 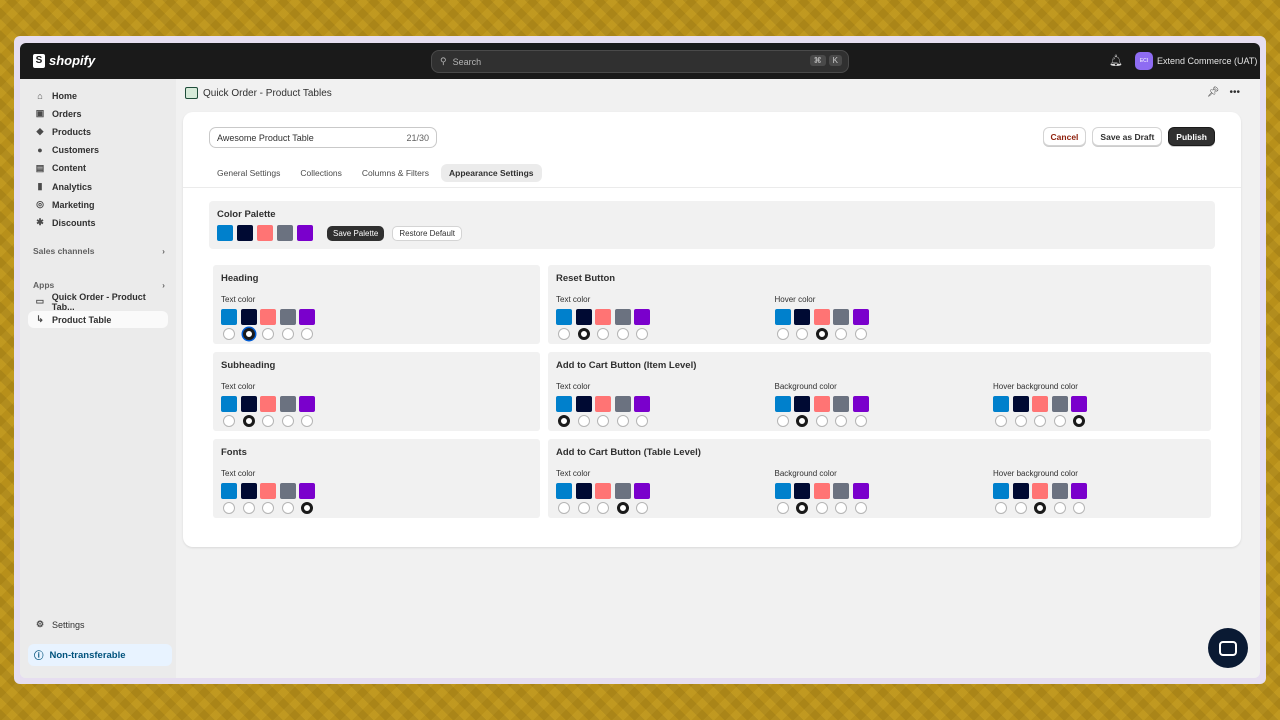 What do you see at coordinates (98, 95) in the screenshot?
I see `sidebar-item-home: ⌂ Home` at bounding box center [98, 95].